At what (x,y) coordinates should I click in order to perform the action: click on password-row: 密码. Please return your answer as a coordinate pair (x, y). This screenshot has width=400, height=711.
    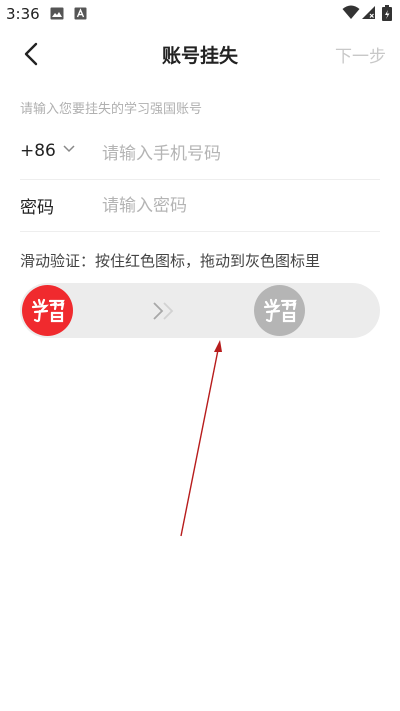
    Looking at the image, I should click on (200, 205).